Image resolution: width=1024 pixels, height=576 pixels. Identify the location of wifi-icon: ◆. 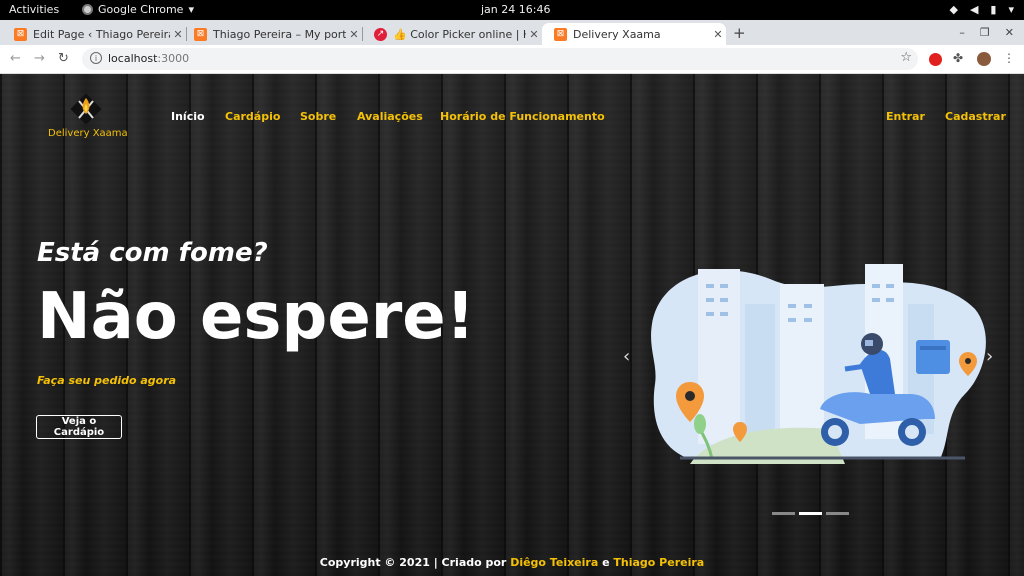
(953, 9).